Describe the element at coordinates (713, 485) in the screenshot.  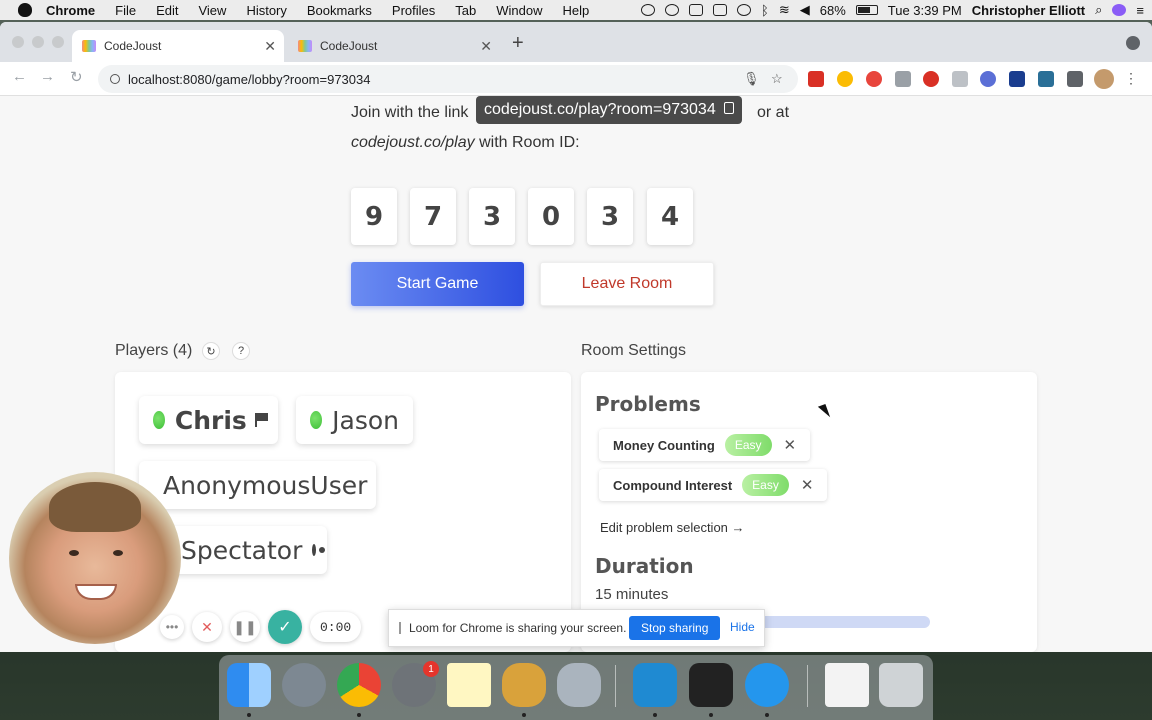
I see `problem-chip: Compound Interest Easy ✕` at that location.